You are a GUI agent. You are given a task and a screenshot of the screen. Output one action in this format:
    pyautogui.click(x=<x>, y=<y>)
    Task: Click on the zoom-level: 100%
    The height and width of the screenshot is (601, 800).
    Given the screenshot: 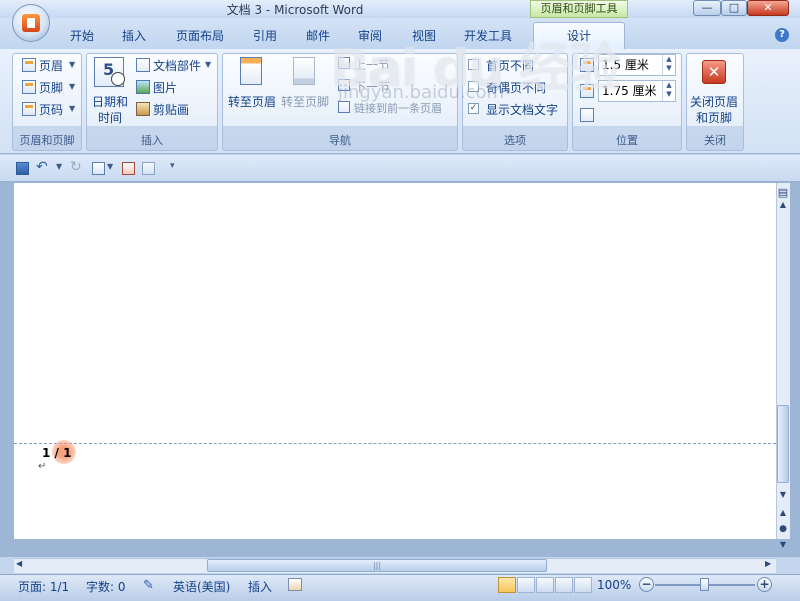 What is the action you would take?
    pyautogui.click(x=614, y=585)
    